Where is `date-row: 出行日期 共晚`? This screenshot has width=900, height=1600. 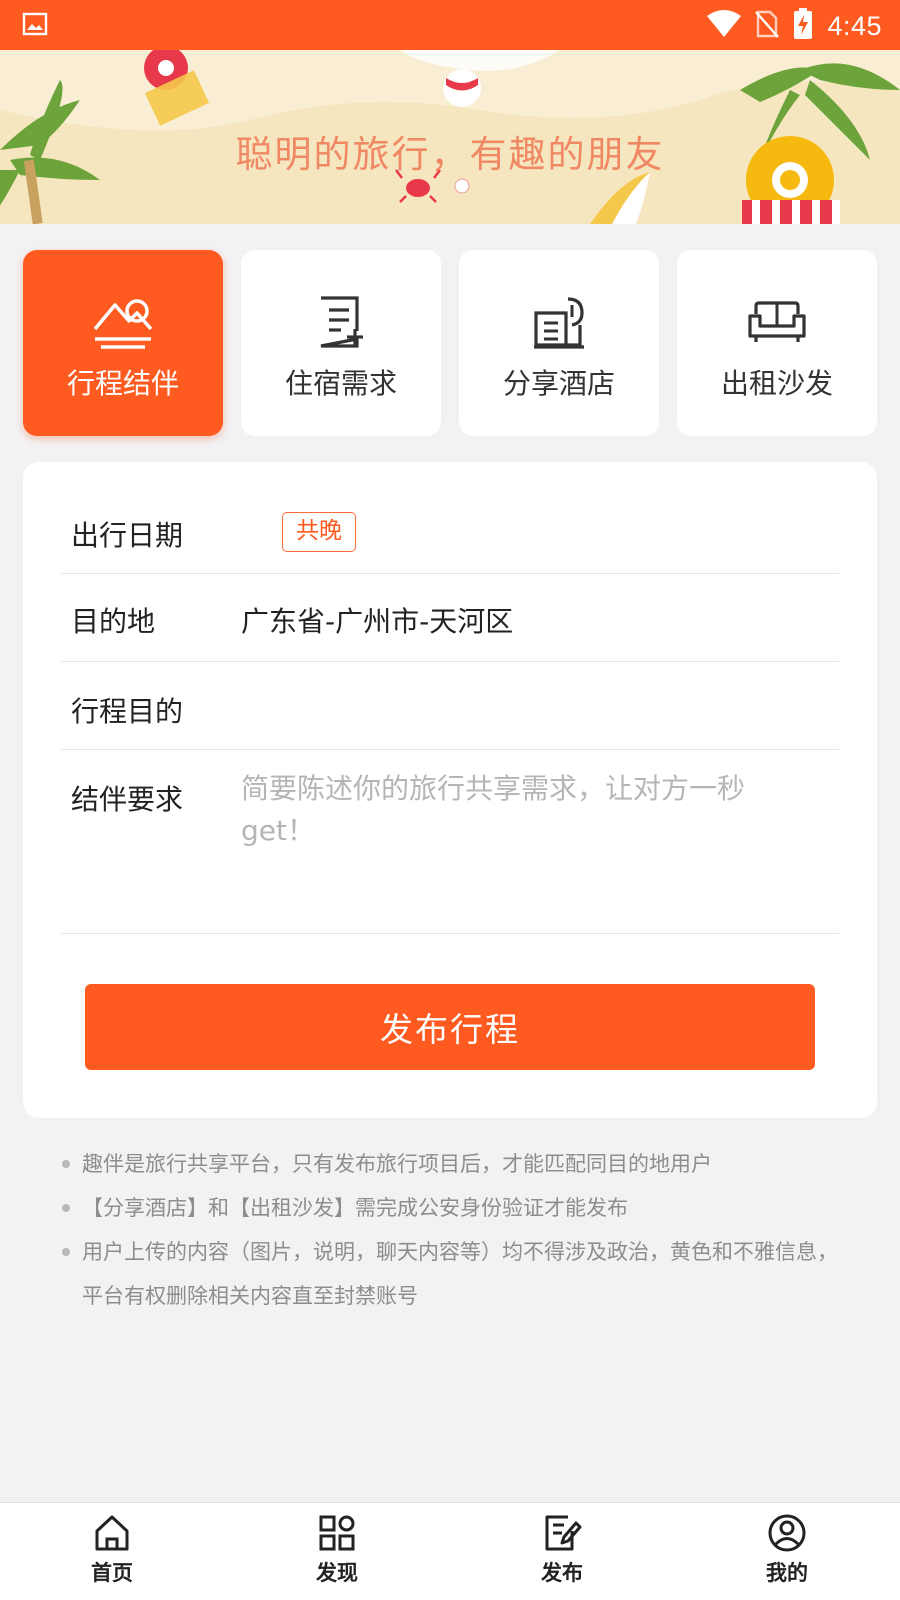 date-row: 出行日期 共晚 is located at coordinates (450, 518).